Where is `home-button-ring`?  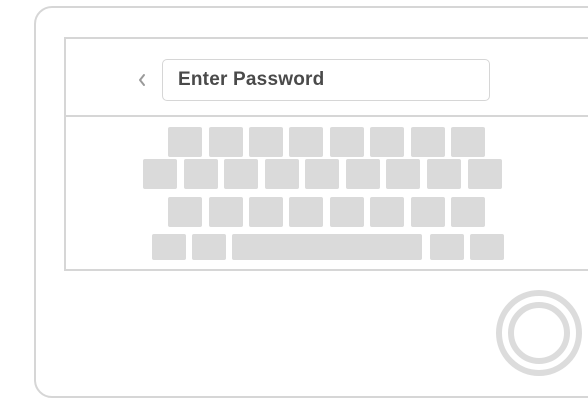 home-button-ring is located at coordinates (539, 333).